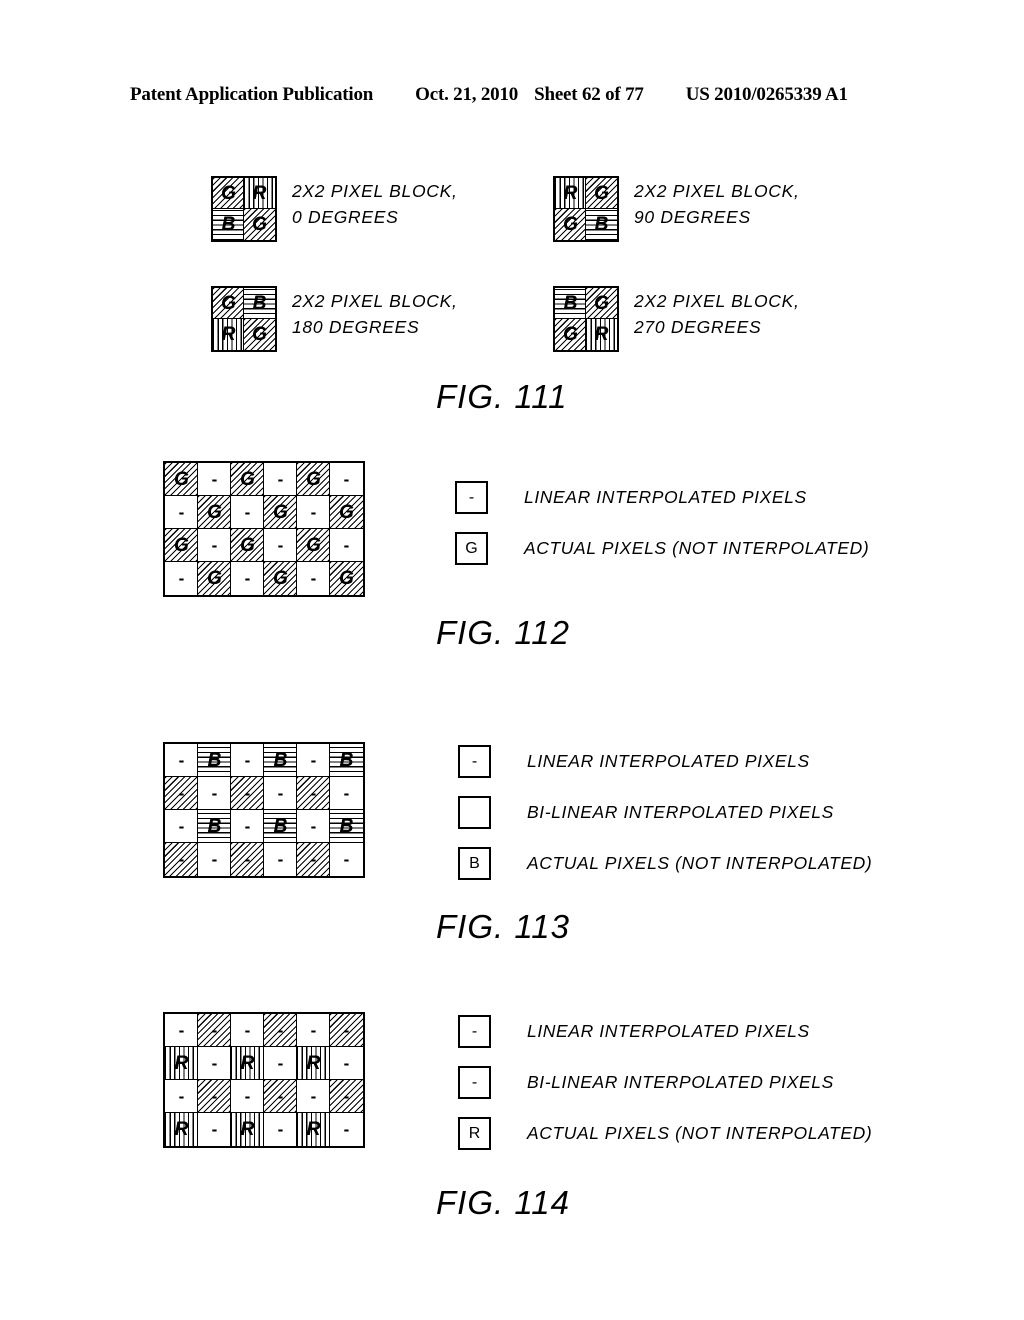 The width and height of the screenshot is (1024, 1320). What do you see at coordinates (697, 548) in the screenshot?
I see `legend-label: ACTUAL PIXELS (NOT INTERPOLATED)` at bounding box center [697, 548].